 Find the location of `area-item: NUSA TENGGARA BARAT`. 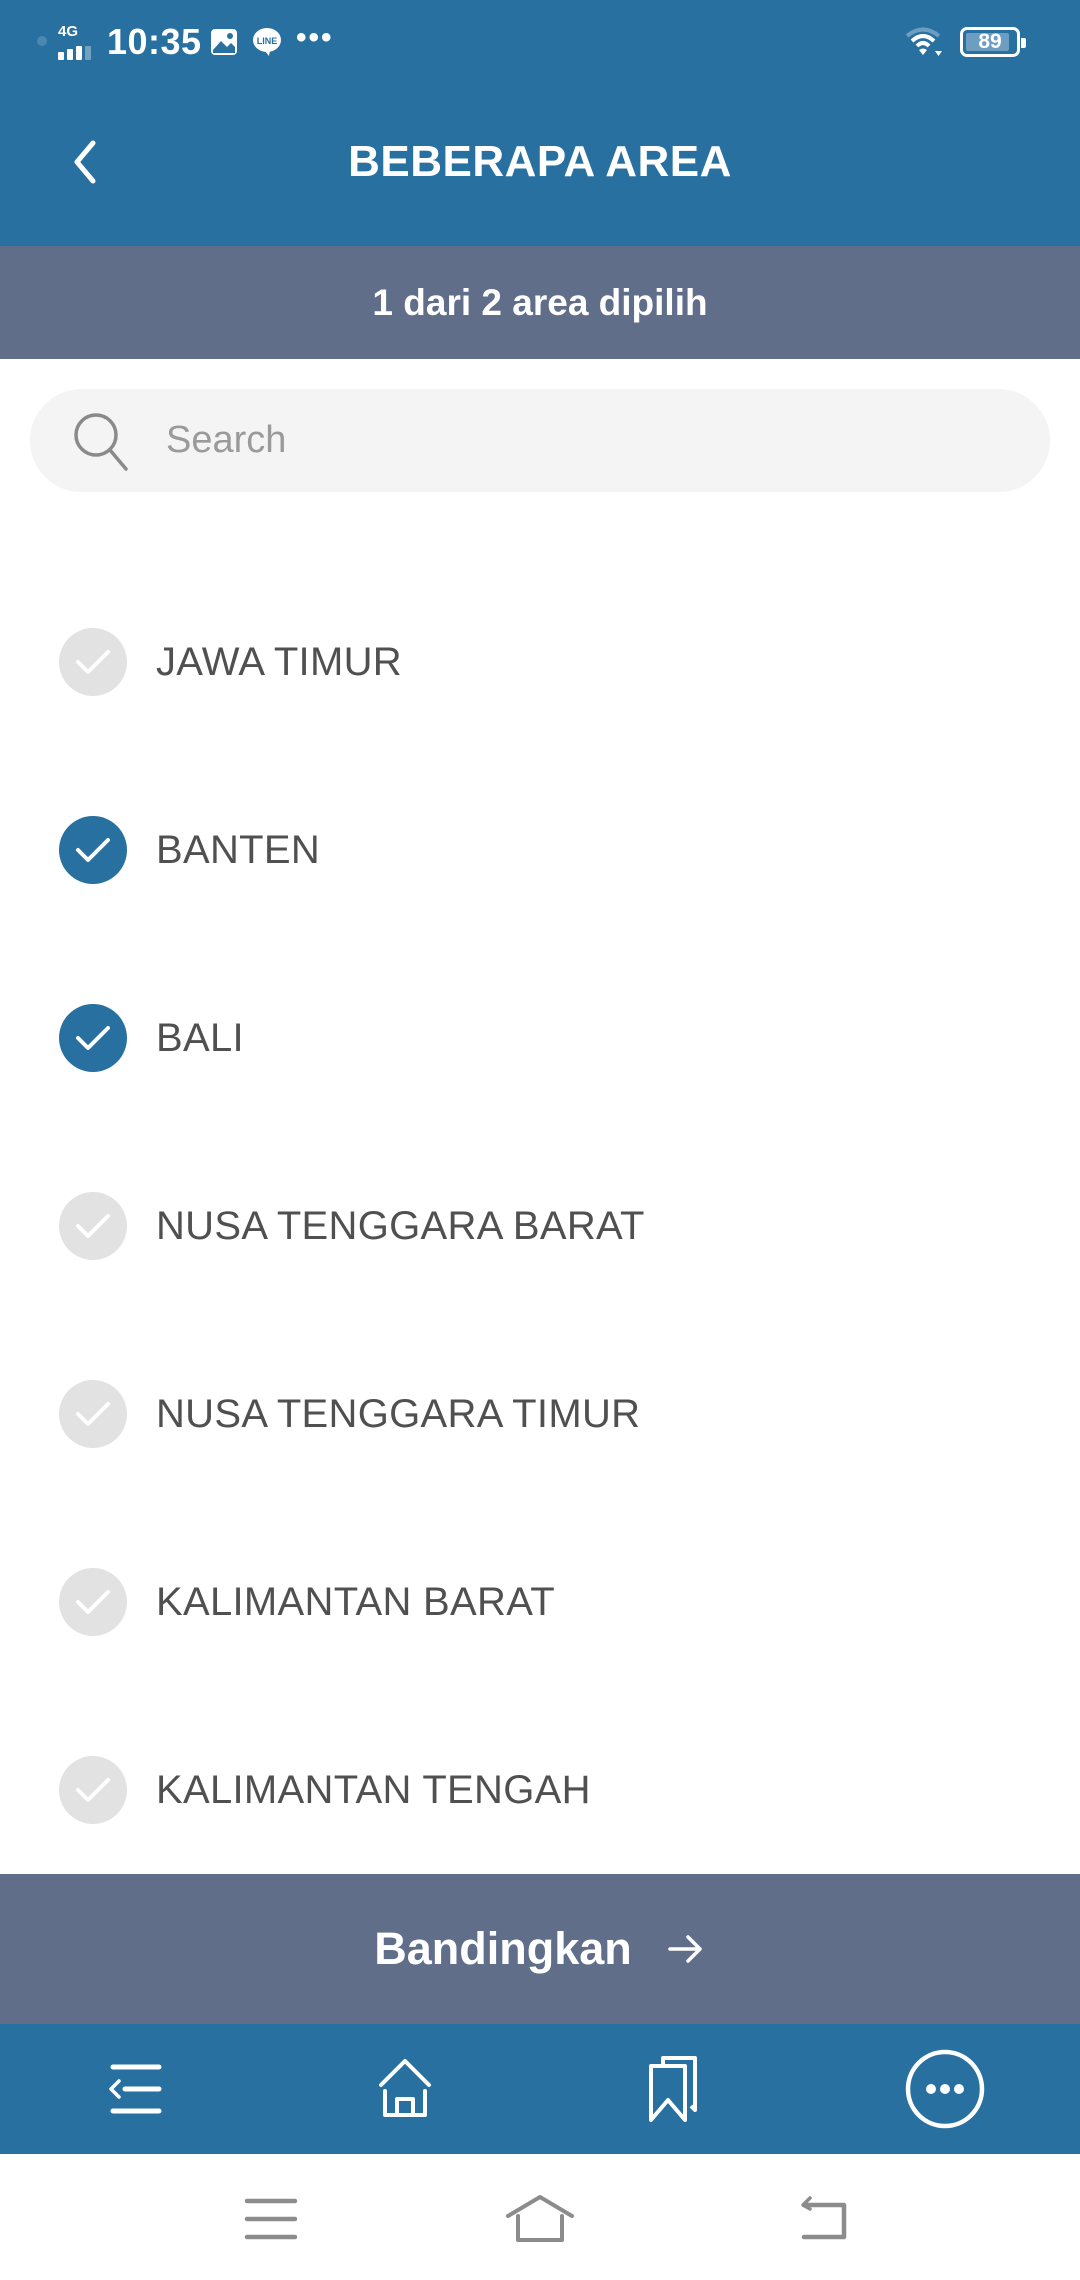

area-item: NUSA TENGGARA BARAT is located at coordinates (540, 1226).